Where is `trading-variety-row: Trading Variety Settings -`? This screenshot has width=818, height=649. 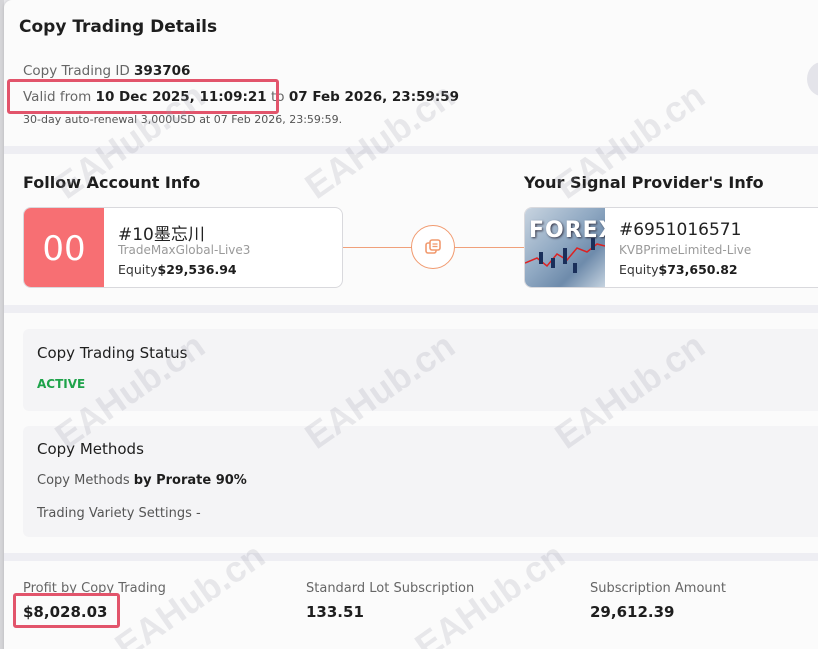 trading-variety-row: Trading Variety Settings - is located at coordinates (119, 513).